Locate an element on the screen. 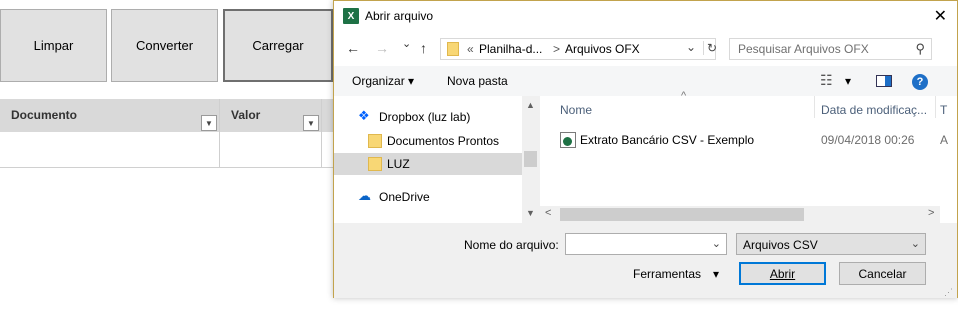  file-pane-horizontal-scrollbar: < > is located at coordinates (740, 214).